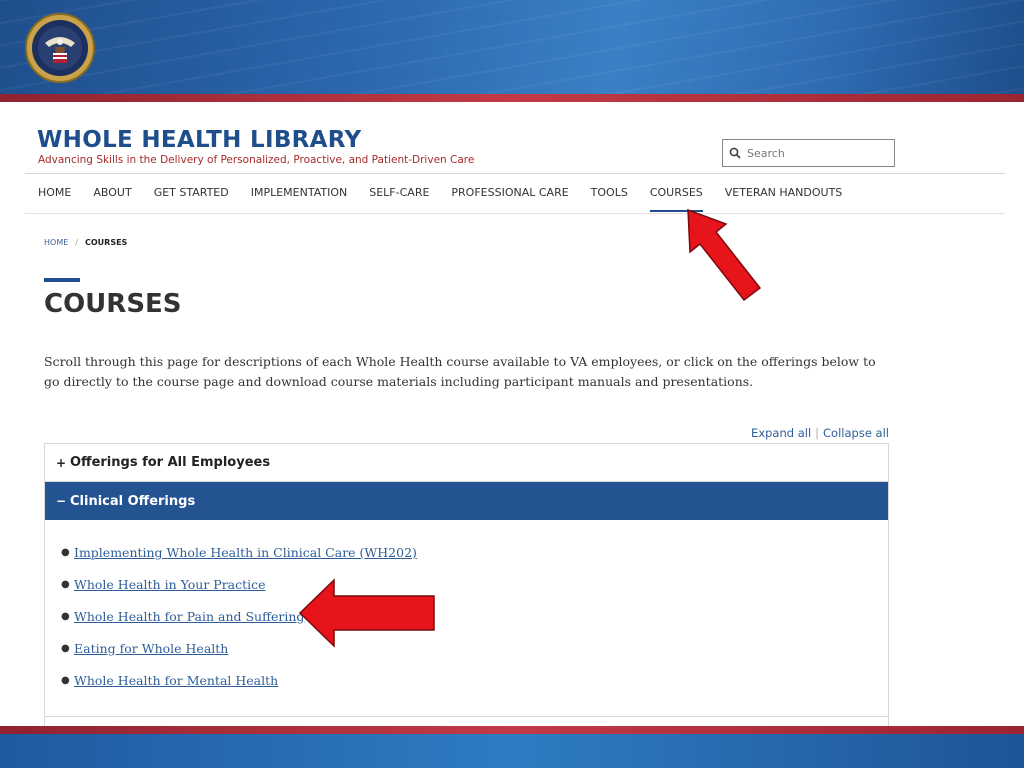 This screenshot has width=1024, height=768. Describe the element at coordinates (56, 242) in the screenshot. I see `breadcrumb-home: HOME` at that location.